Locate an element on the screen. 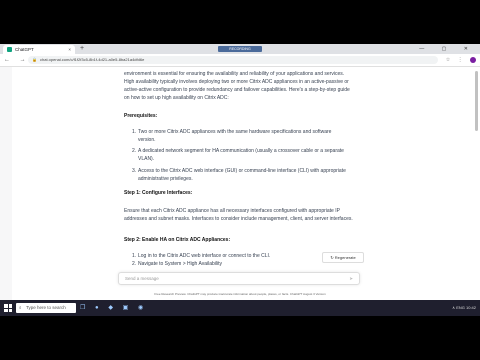 The width and height of the screenshot is (480, 360). window-controls: — ▢ ✕ is located at coordinates (447, 49).